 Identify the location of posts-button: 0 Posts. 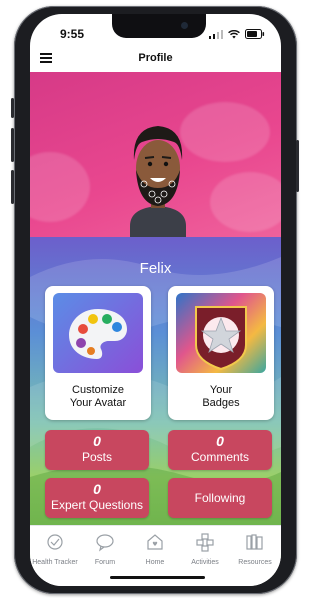
(97, 450).